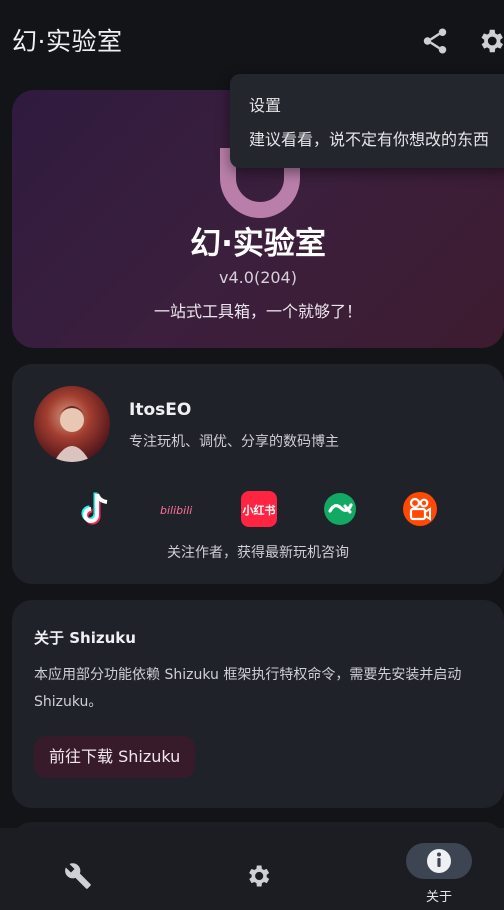 This screenshot has height=910, width=504. I want to click on bilibili-label: bilibili, so click(176, 510).